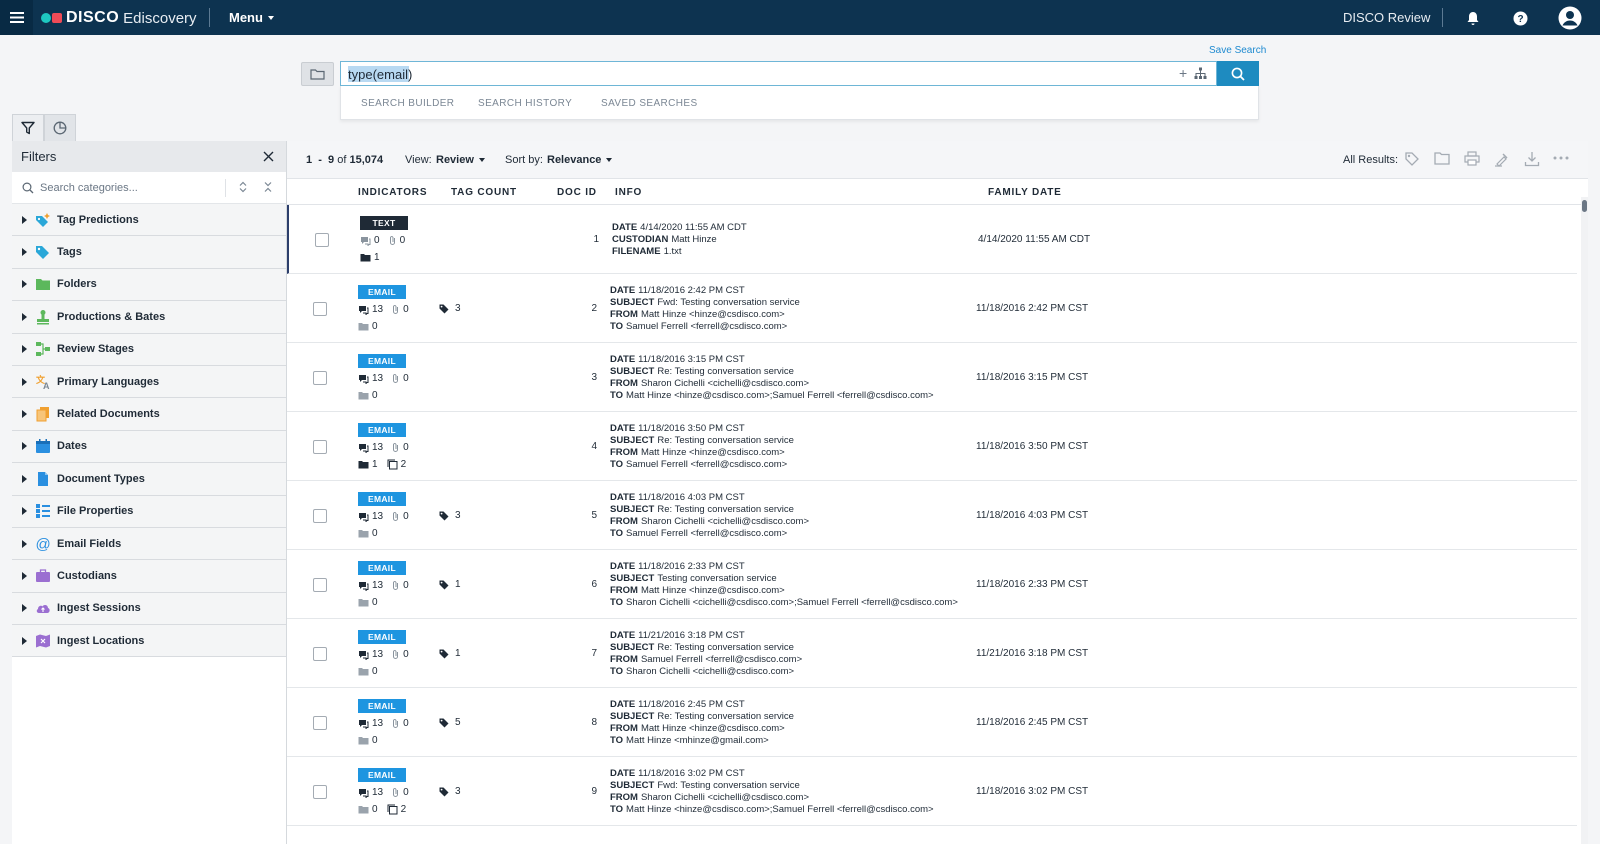  Describe the element at coordinates (149, 349) in the screenshot. I see `filter-category-review-stages: Review Stages` at that location.